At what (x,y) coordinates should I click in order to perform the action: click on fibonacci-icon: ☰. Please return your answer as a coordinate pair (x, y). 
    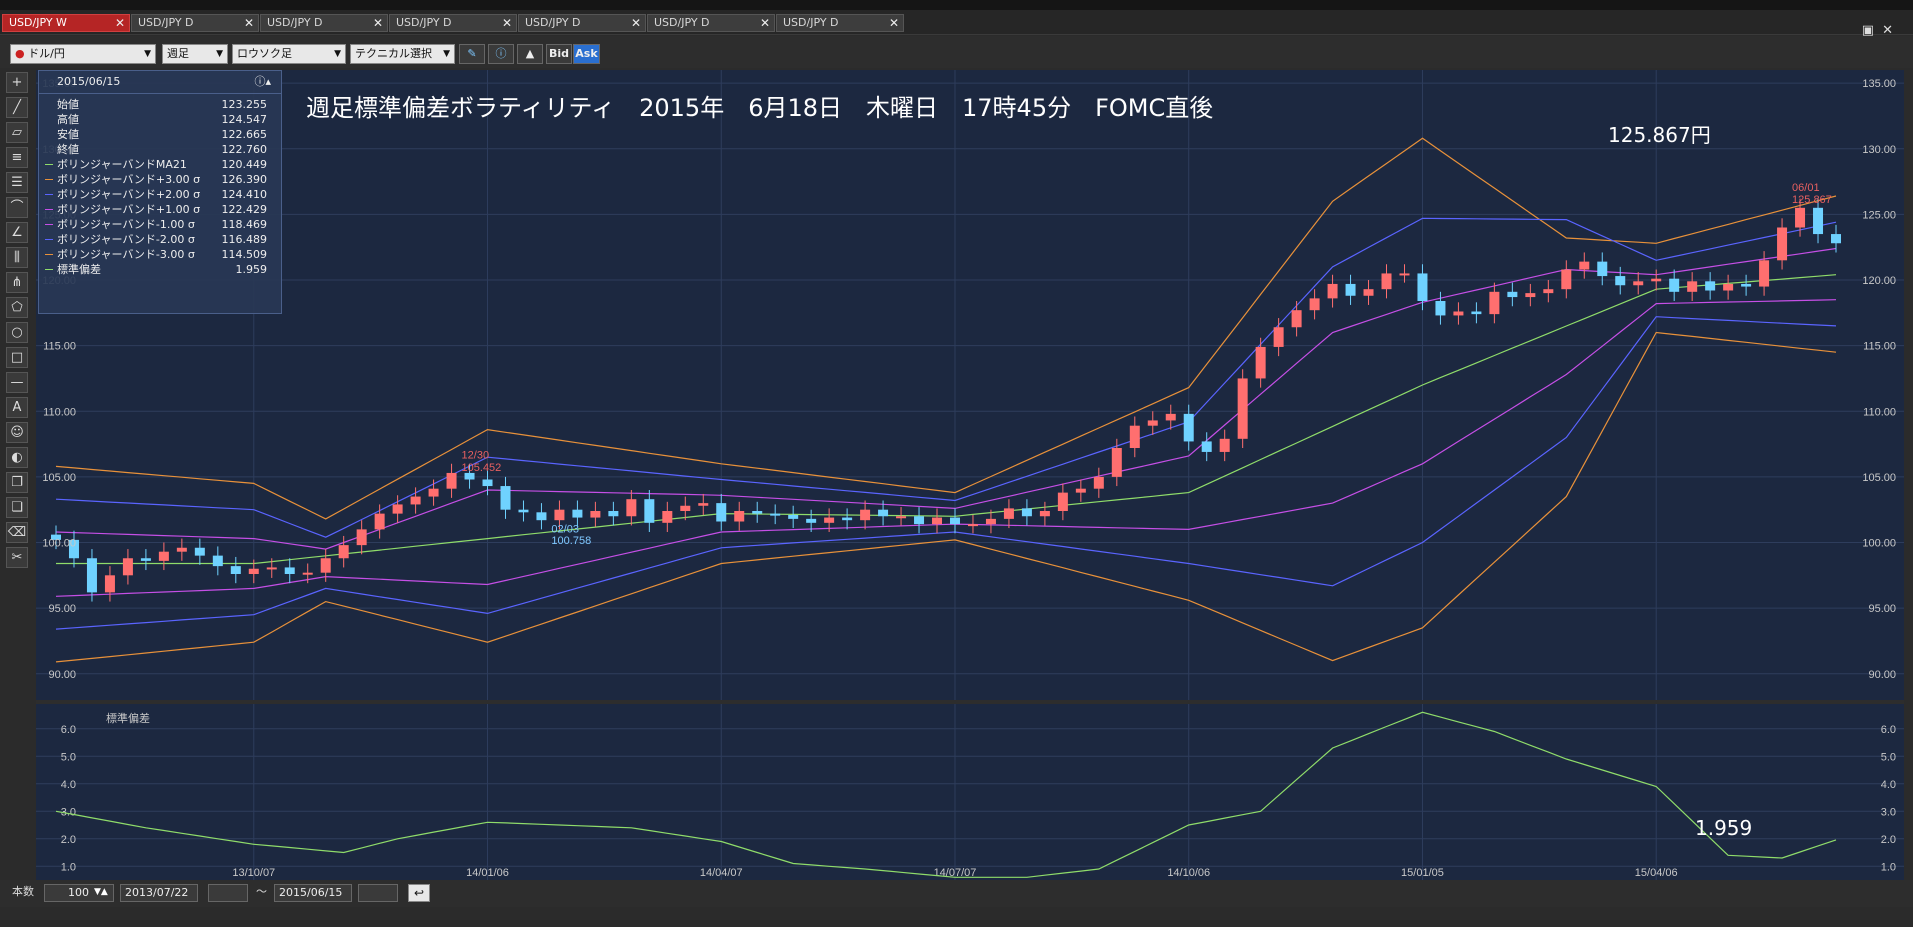
    Looking at the image, I should click on (17, 182).